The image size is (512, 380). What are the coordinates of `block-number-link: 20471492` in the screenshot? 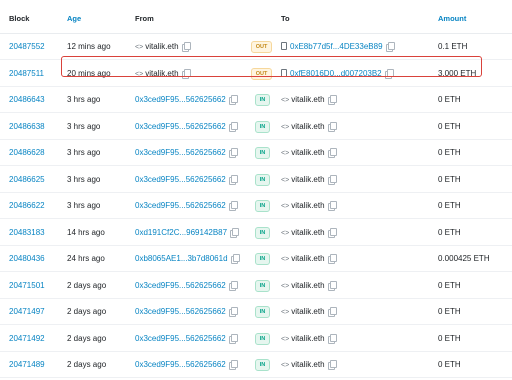 It's located at (27, 339).